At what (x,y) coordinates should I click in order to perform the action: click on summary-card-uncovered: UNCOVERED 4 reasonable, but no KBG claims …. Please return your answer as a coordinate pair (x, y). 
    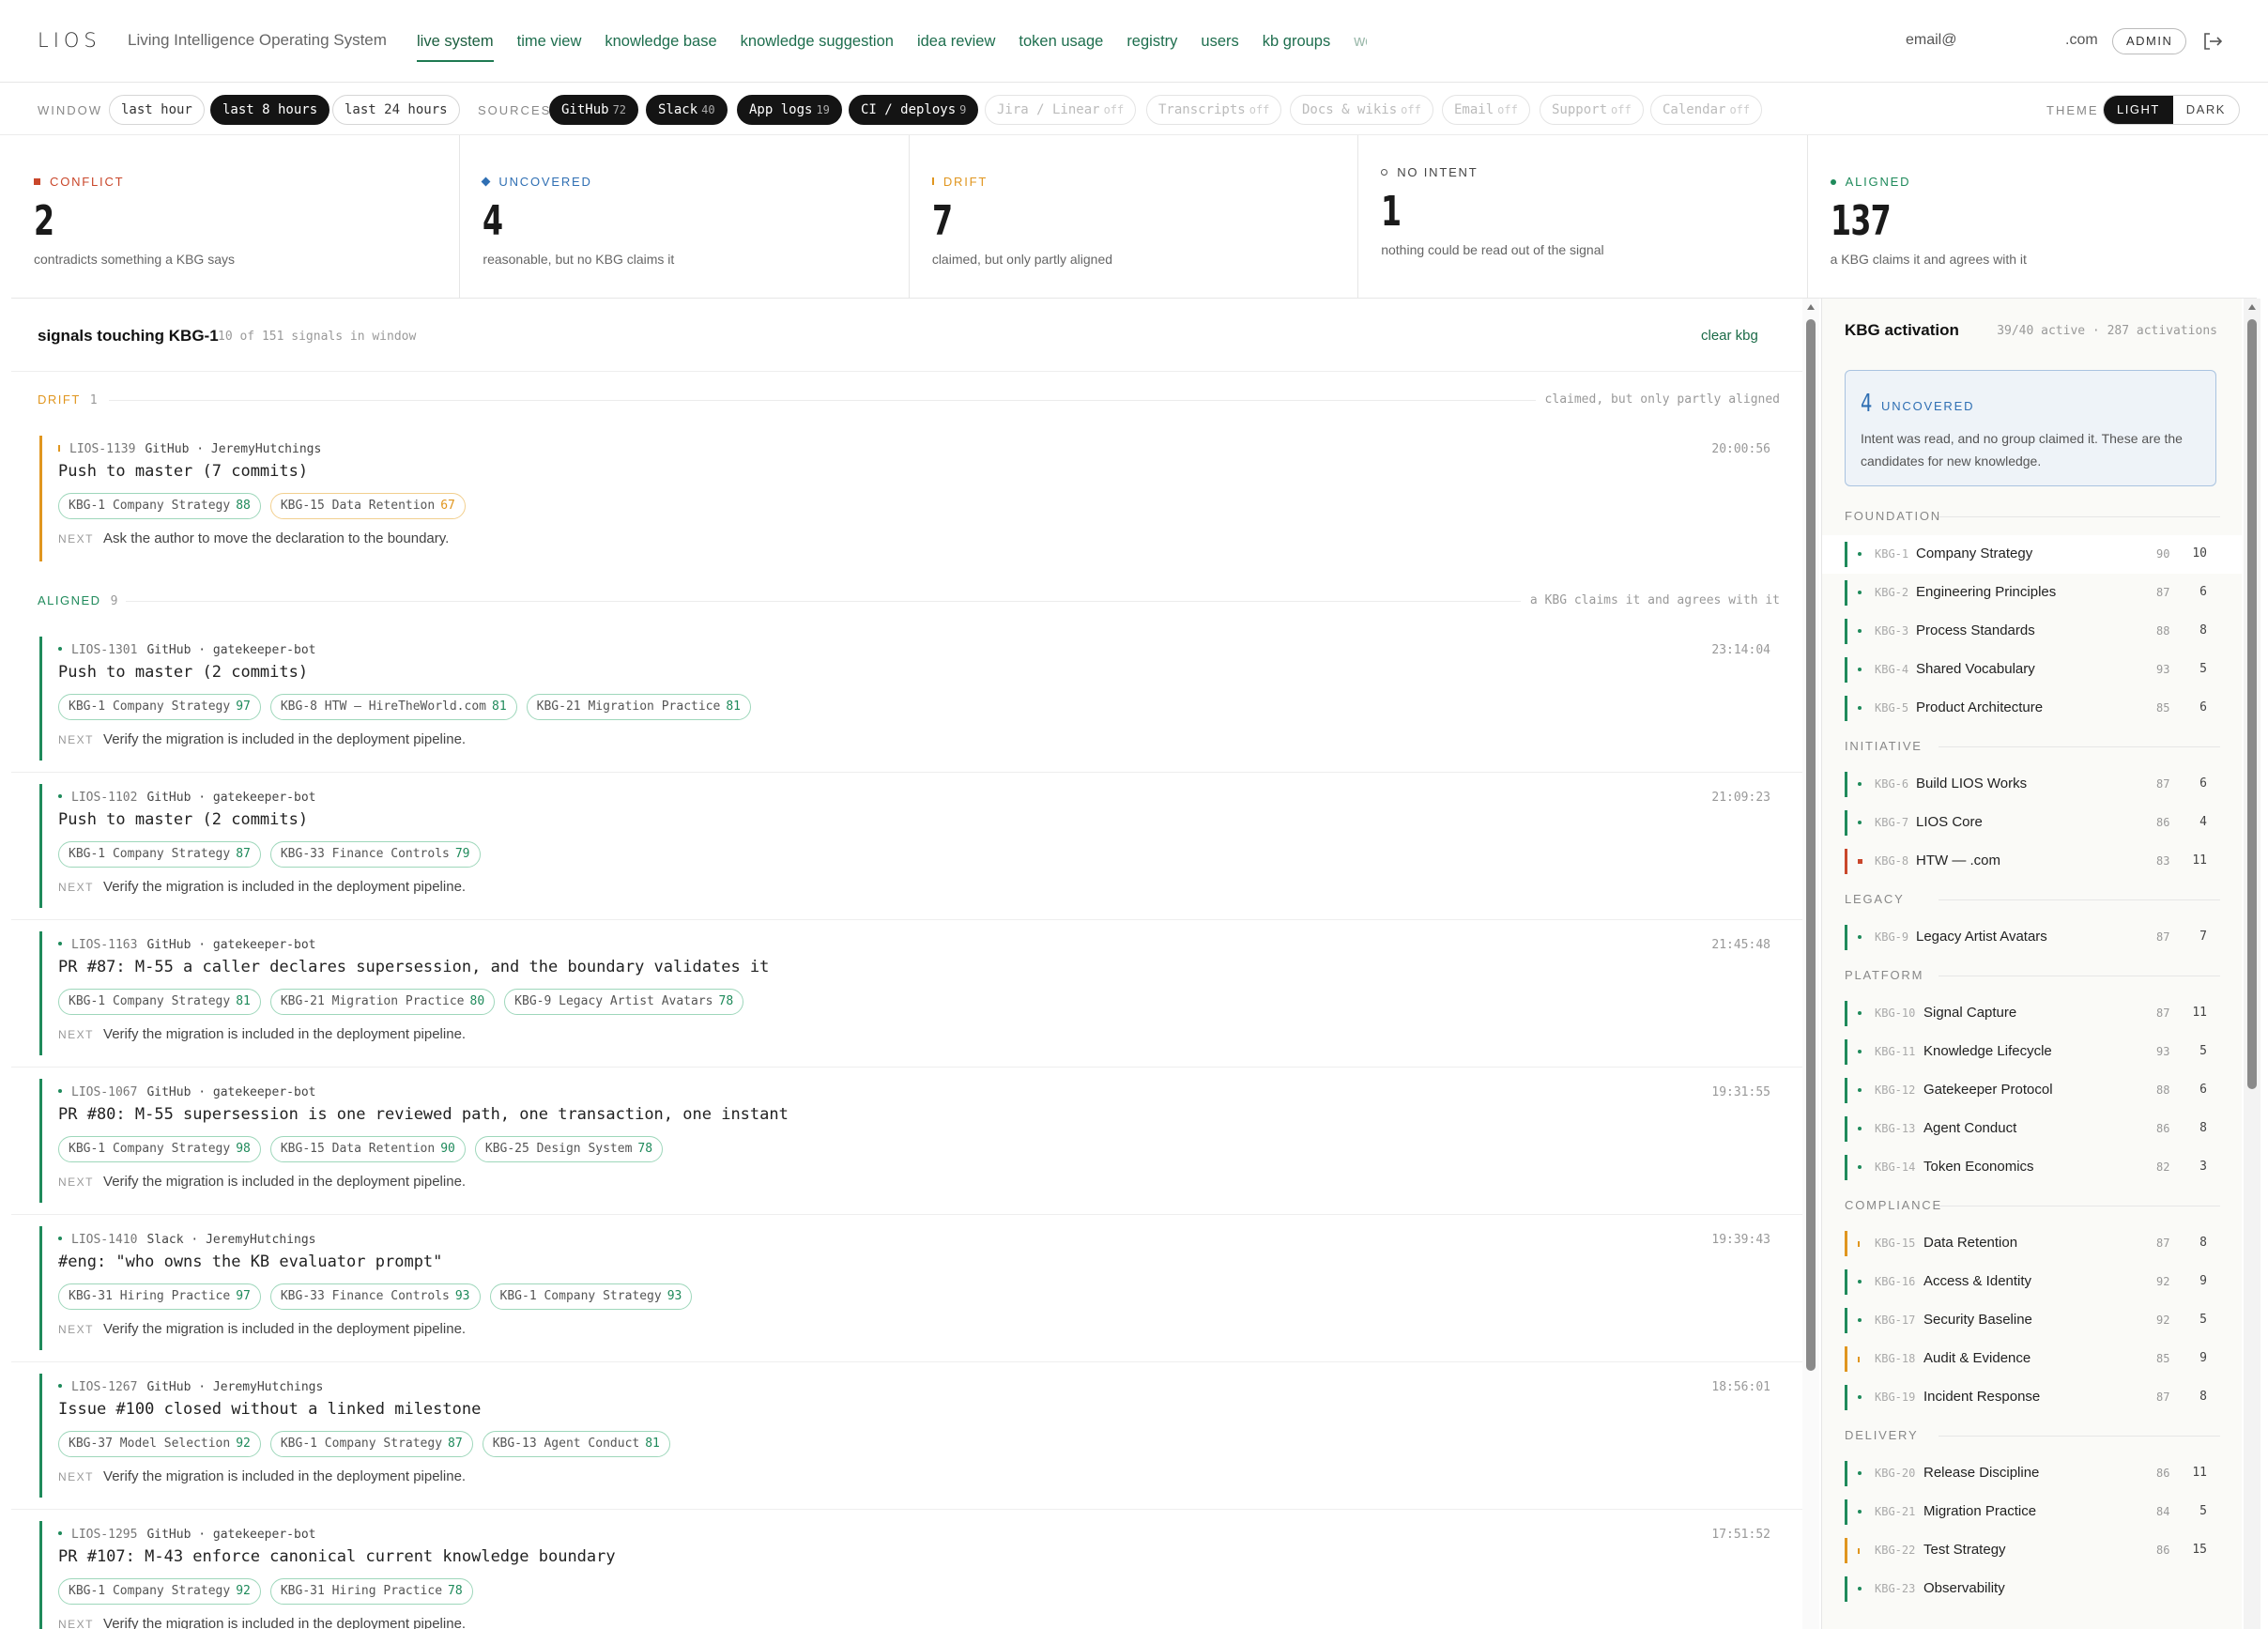
    Looking at the image, I should click on (685, 217).